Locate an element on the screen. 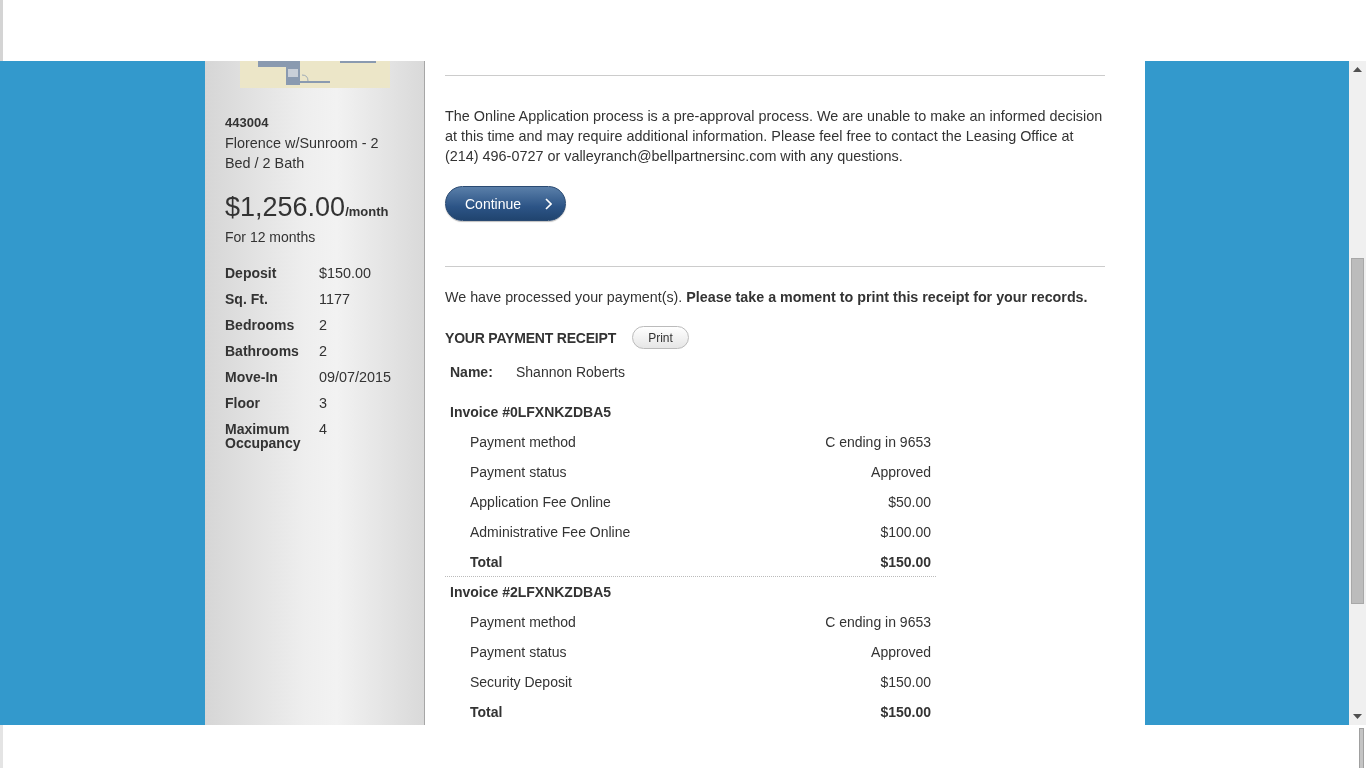 The image size is (1366, 768). line-value: $50.00 is located at coordinates (909, 502).